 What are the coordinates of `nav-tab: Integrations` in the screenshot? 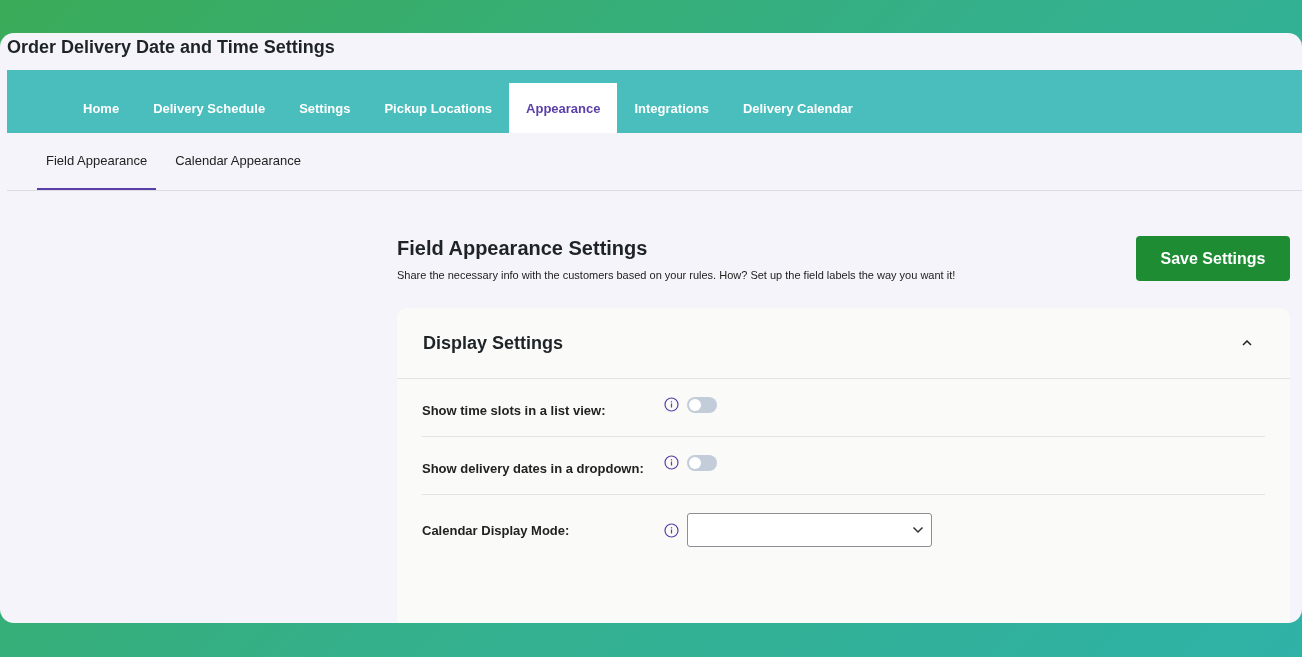 It's located at (671, 108).